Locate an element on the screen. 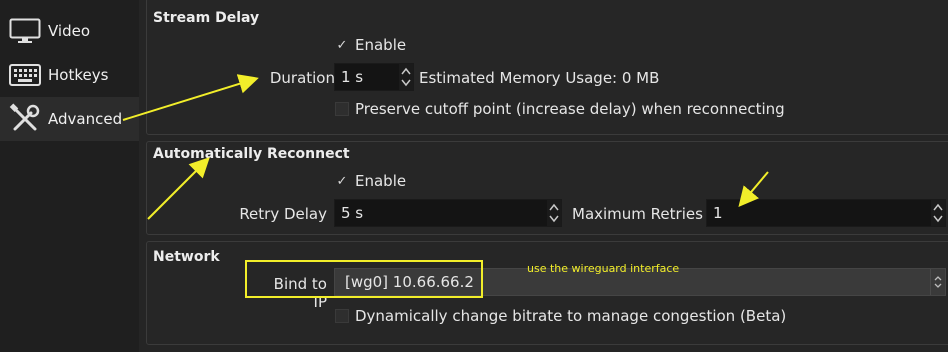  wrench-screwdriver-icon is located at coordinates (25, 118).